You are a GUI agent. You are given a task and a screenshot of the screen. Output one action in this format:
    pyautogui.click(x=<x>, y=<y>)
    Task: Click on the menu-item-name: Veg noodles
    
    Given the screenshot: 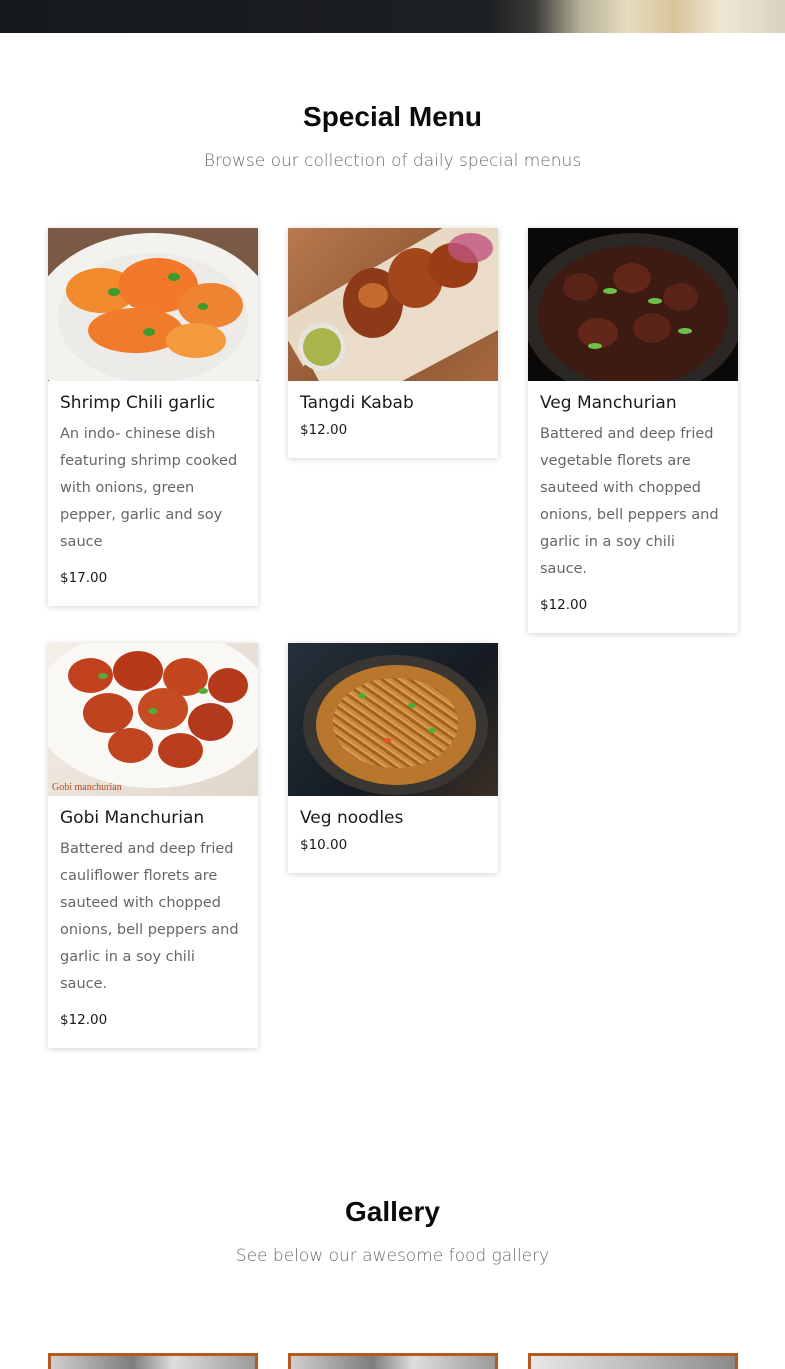 What is the action you would take?
    pyautogui.click(x=352, y=818)
    